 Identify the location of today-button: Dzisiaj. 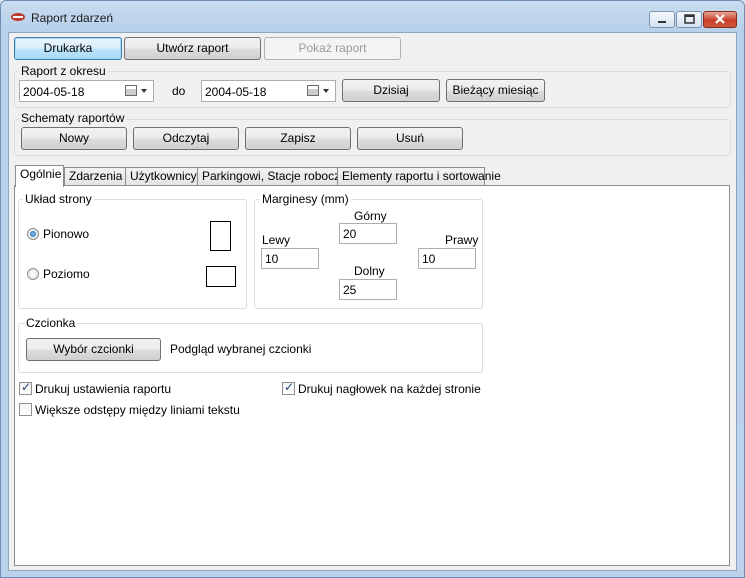
(391, 90).